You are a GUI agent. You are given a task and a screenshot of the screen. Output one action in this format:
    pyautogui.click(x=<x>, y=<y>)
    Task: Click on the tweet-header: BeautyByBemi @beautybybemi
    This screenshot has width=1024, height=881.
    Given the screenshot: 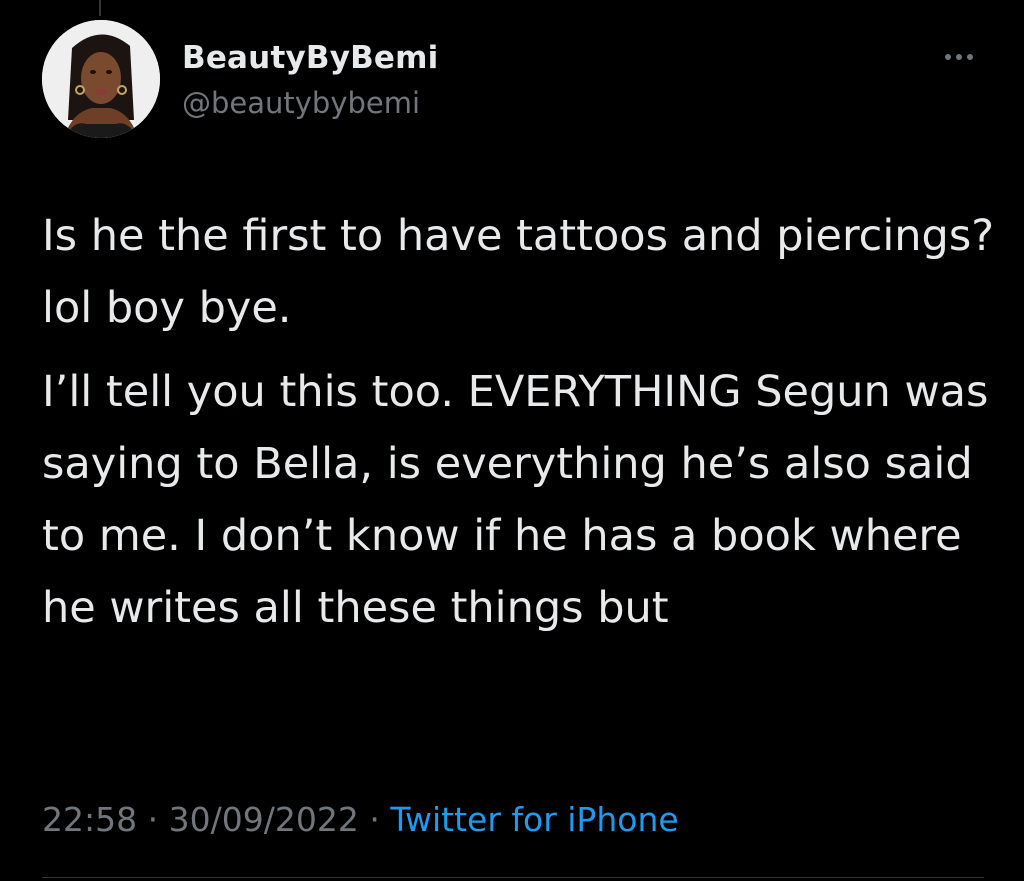 What is the action you would take?
    pyautogui.click(x=513, y=80)
    